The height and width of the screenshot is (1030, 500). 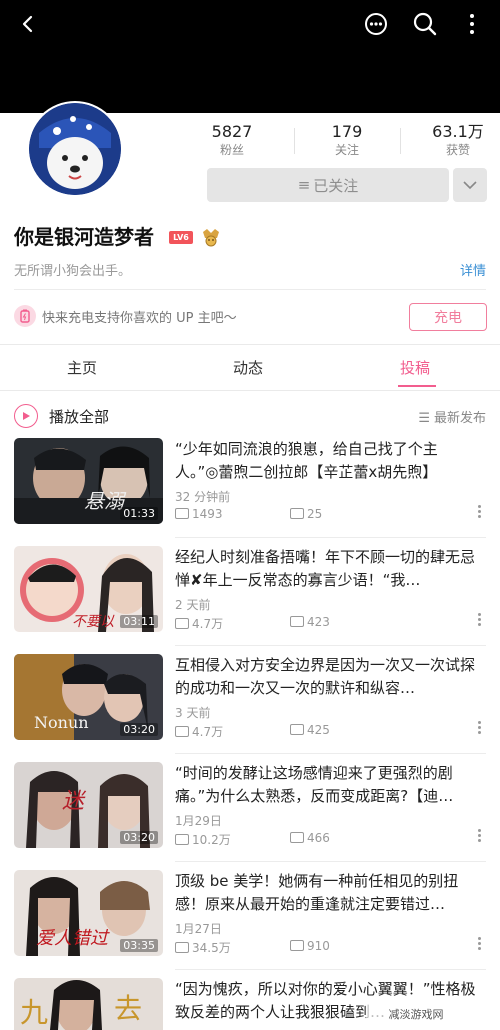 I want to click on followed-button: ≡ 已关注, so click(x=328, y=185).